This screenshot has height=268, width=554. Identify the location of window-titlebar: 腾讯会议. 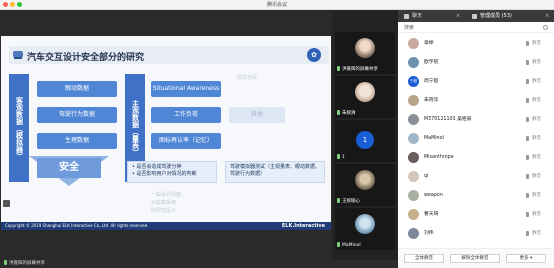
(277, 5).